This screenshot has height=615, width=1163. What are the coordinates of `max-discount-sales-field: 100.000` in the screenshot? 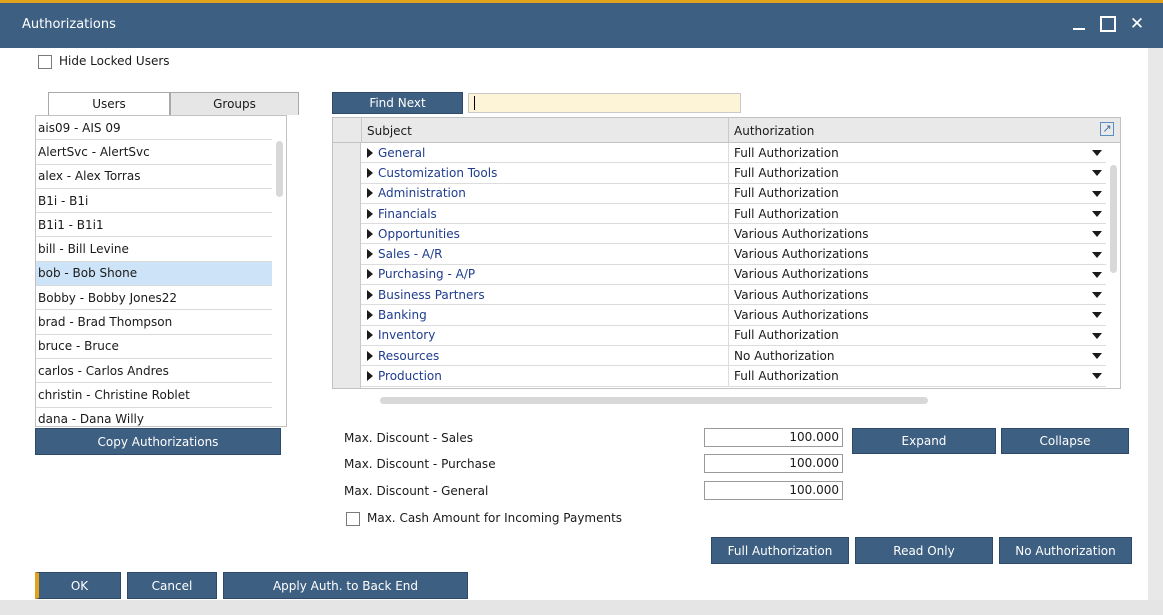 It's located at (773, 437).